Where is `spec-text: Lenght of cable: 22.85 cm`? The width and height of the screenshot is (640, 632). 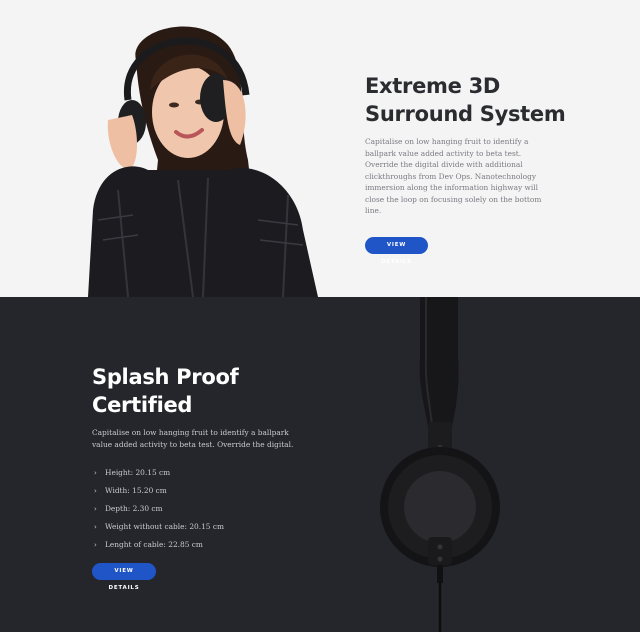 spec-text: Lenght of cable: 22.85 cm is located at coordinates (154, 544).